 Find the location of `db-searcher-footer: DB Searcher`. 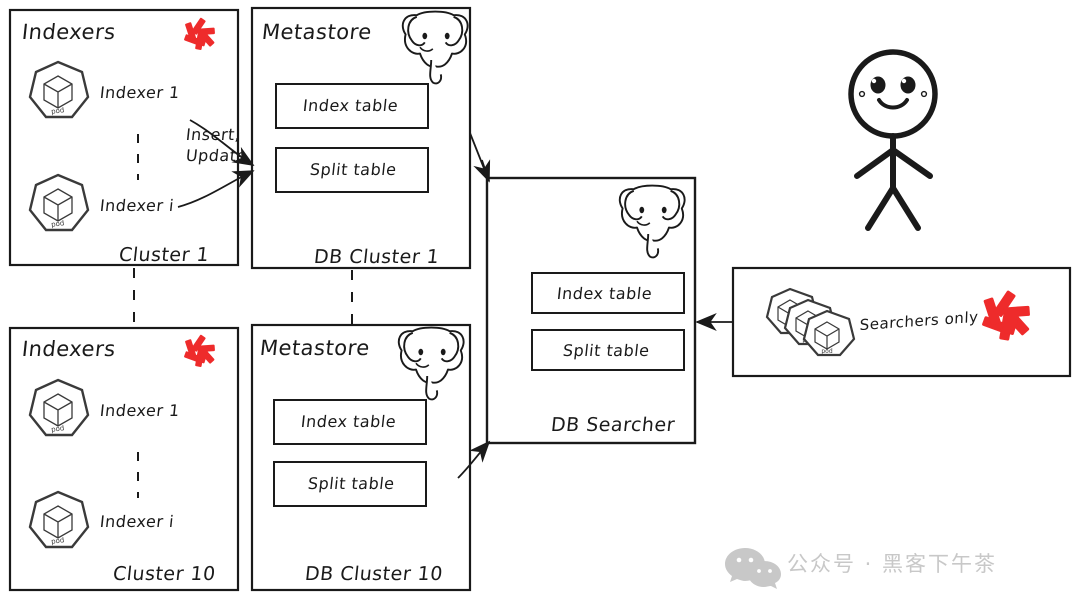

db-searcher-footer: DB Searcher is located at coordinates (613, 425).